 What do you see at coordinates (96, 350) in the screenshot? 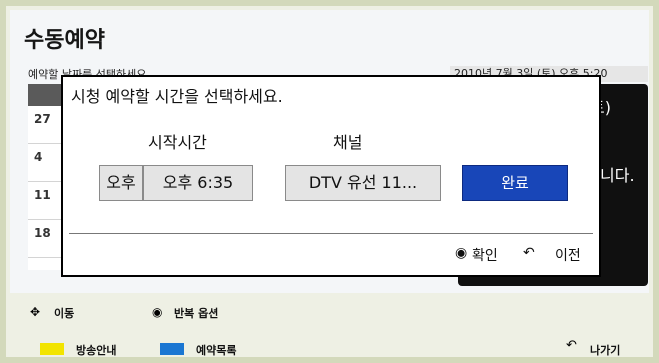
I see `program-guide-hint: 방송안내` at bounding box center [96, 350].